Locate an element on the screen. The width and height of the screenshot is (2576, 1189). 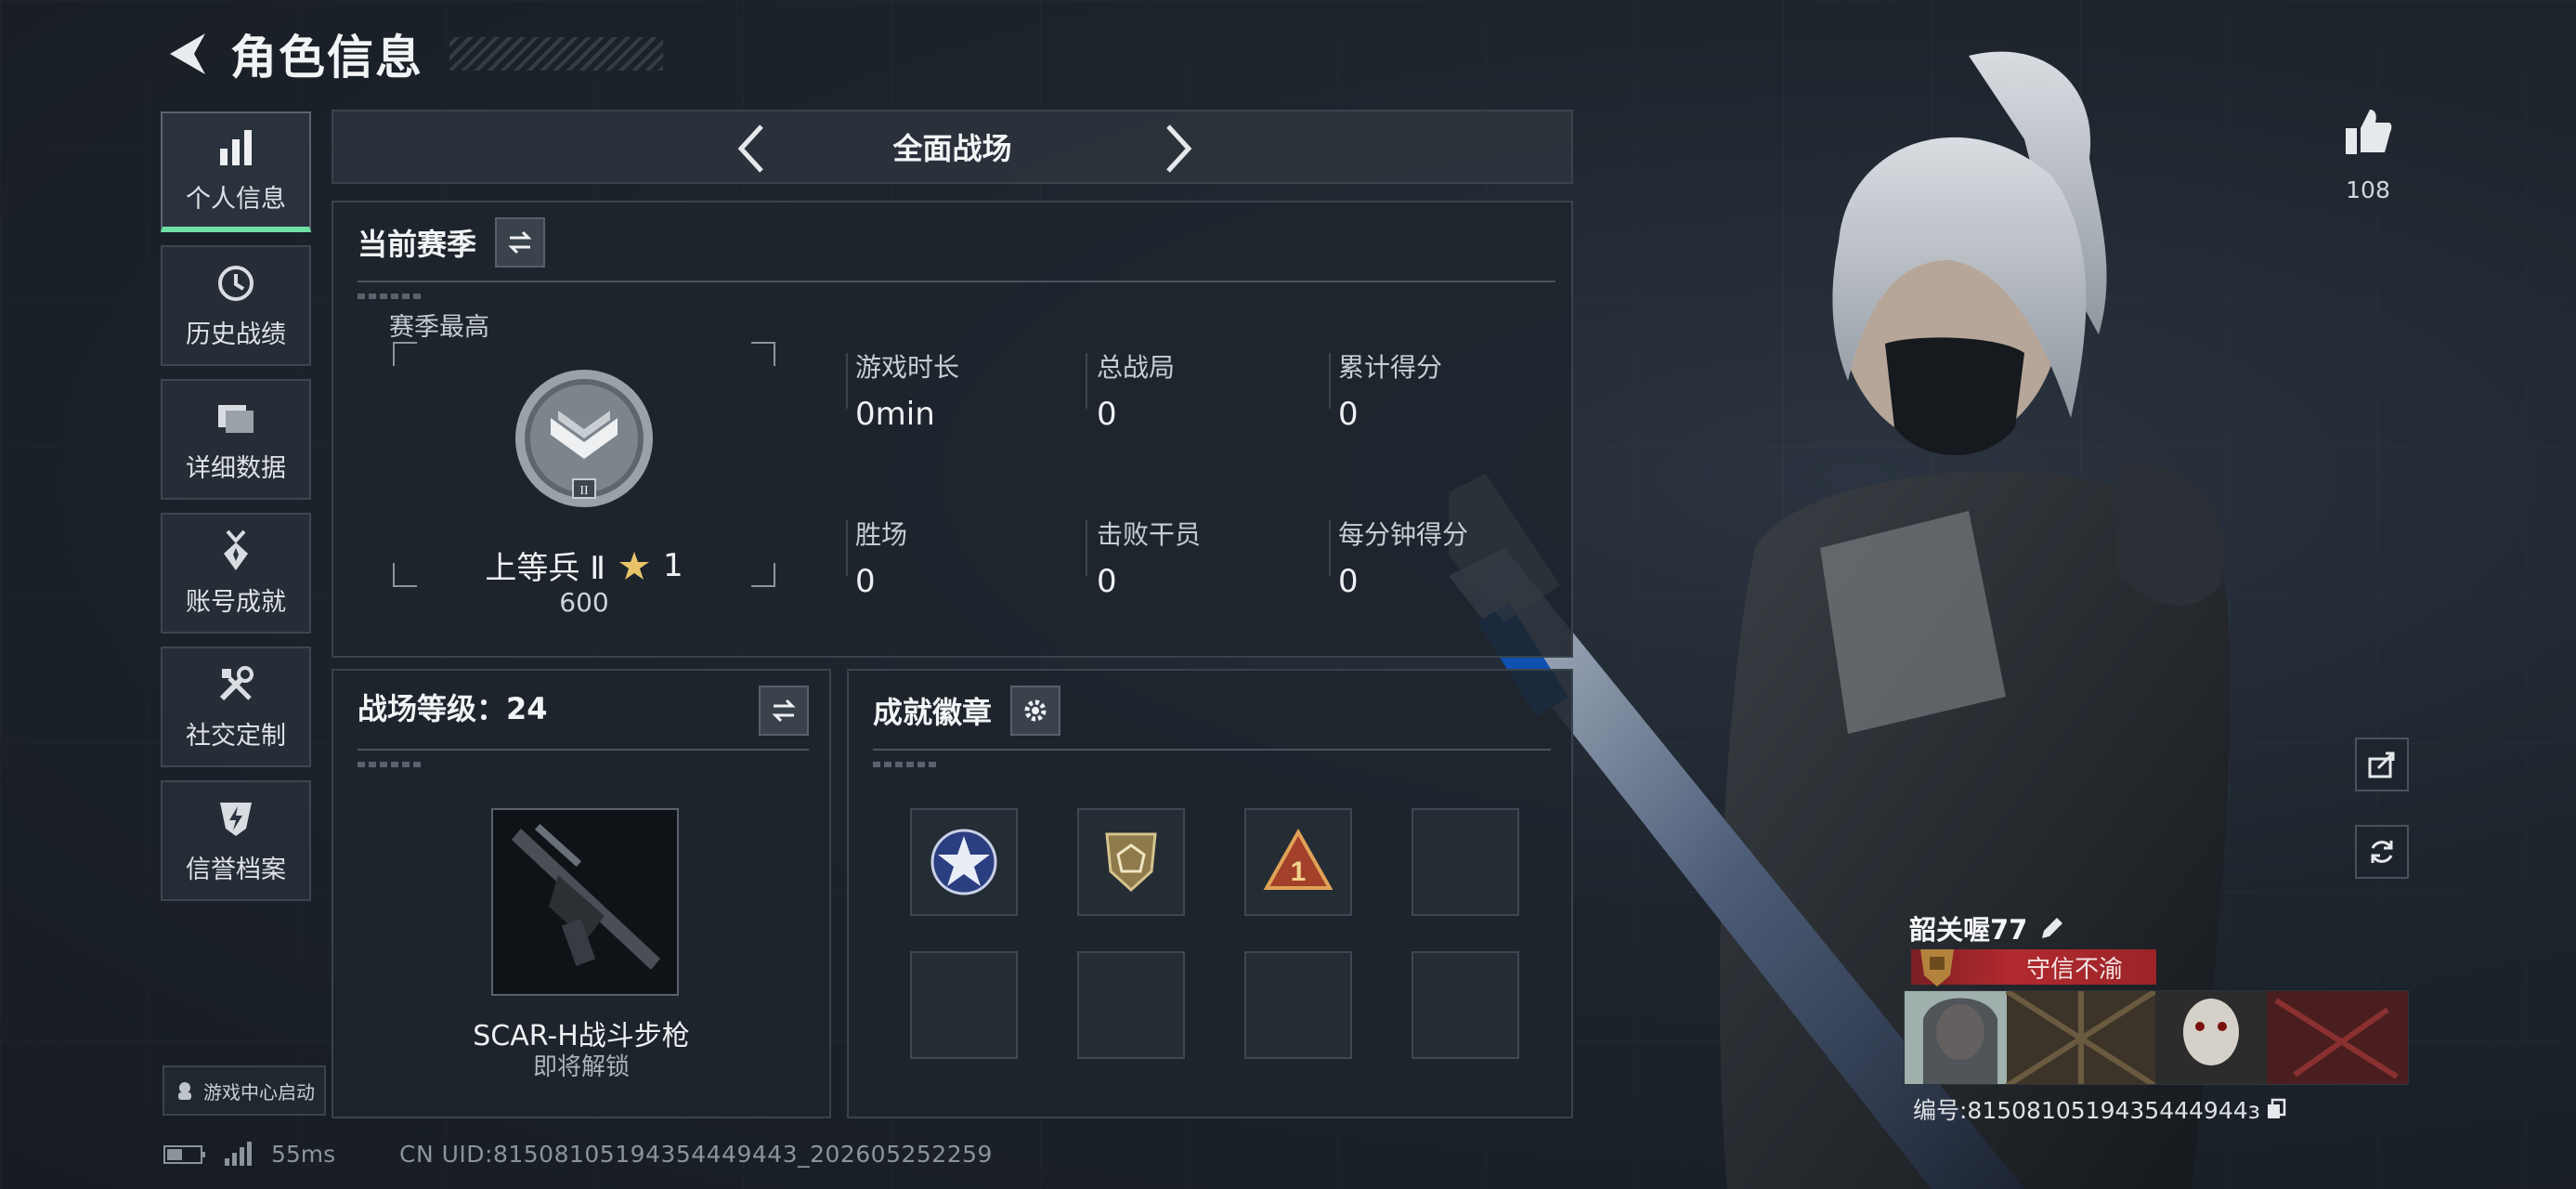
mode-selector: 全面战场 is located at coordinates (952, 147).